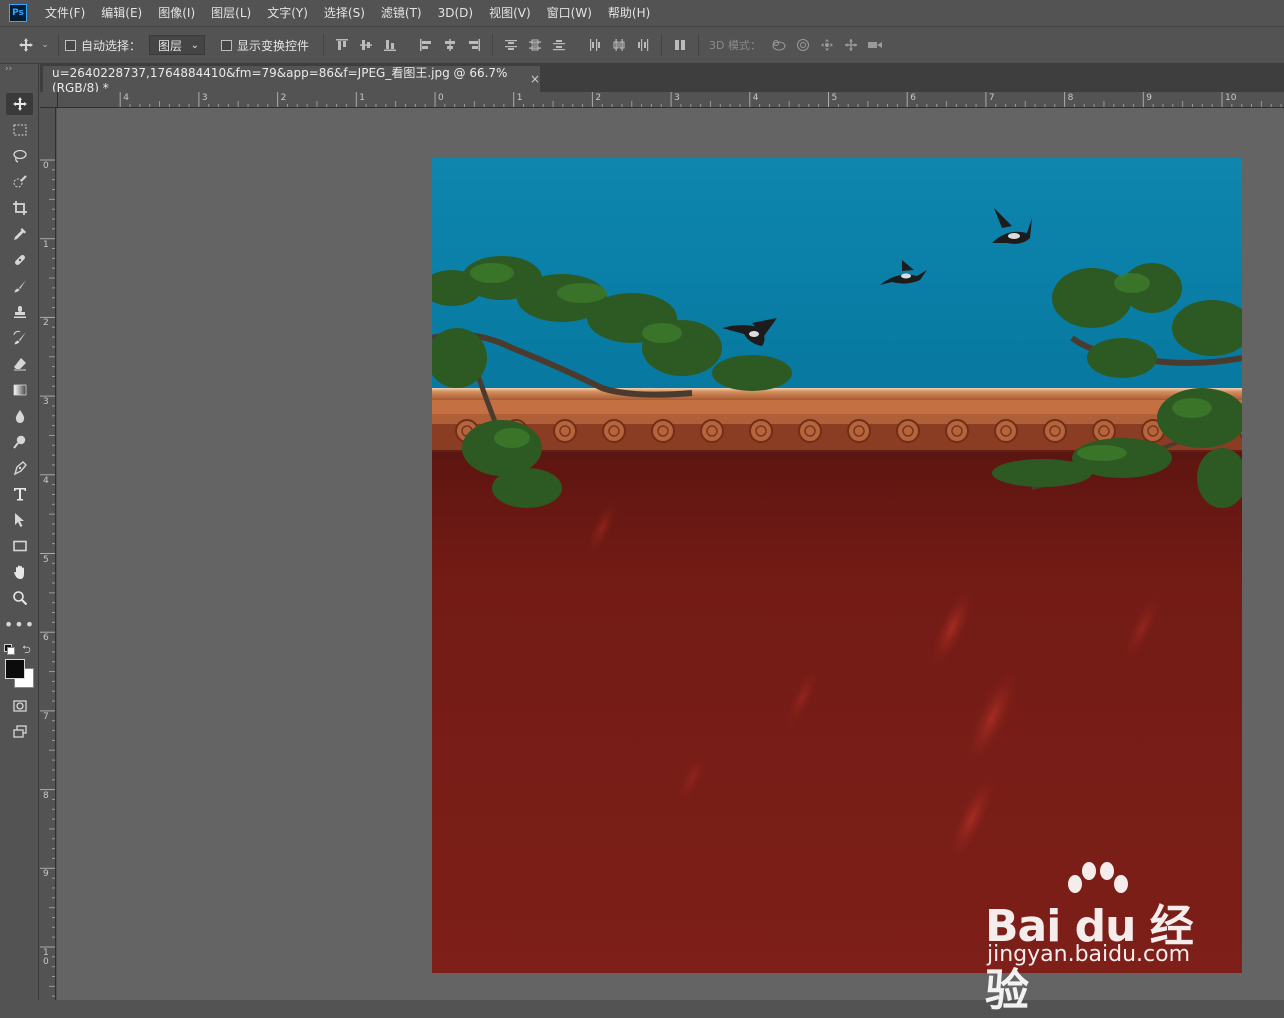 The image size is (1284, 1018). What do you see at coordinates (19, 416) in the screenshot?
I see `blur-tool-icon` at bounding box center [19, 416].